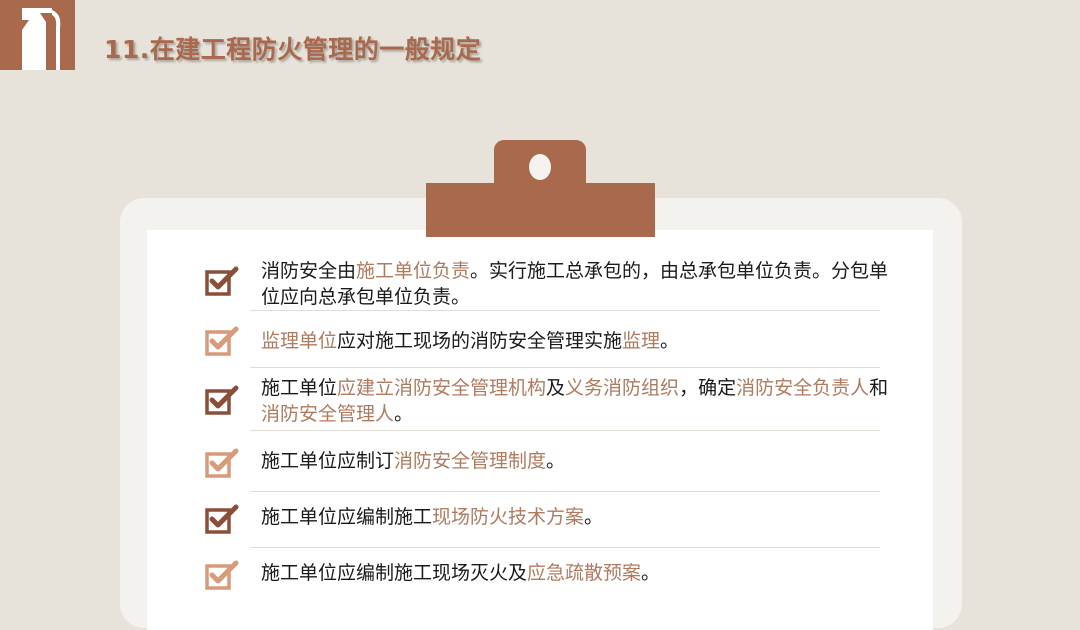 The width and height of the screenshot is (1080, 630). Describe the element at coordinates (394, 573) in the screenshot. I see `text-segment: 施工单位应编制施工现场灭火及` at that location.